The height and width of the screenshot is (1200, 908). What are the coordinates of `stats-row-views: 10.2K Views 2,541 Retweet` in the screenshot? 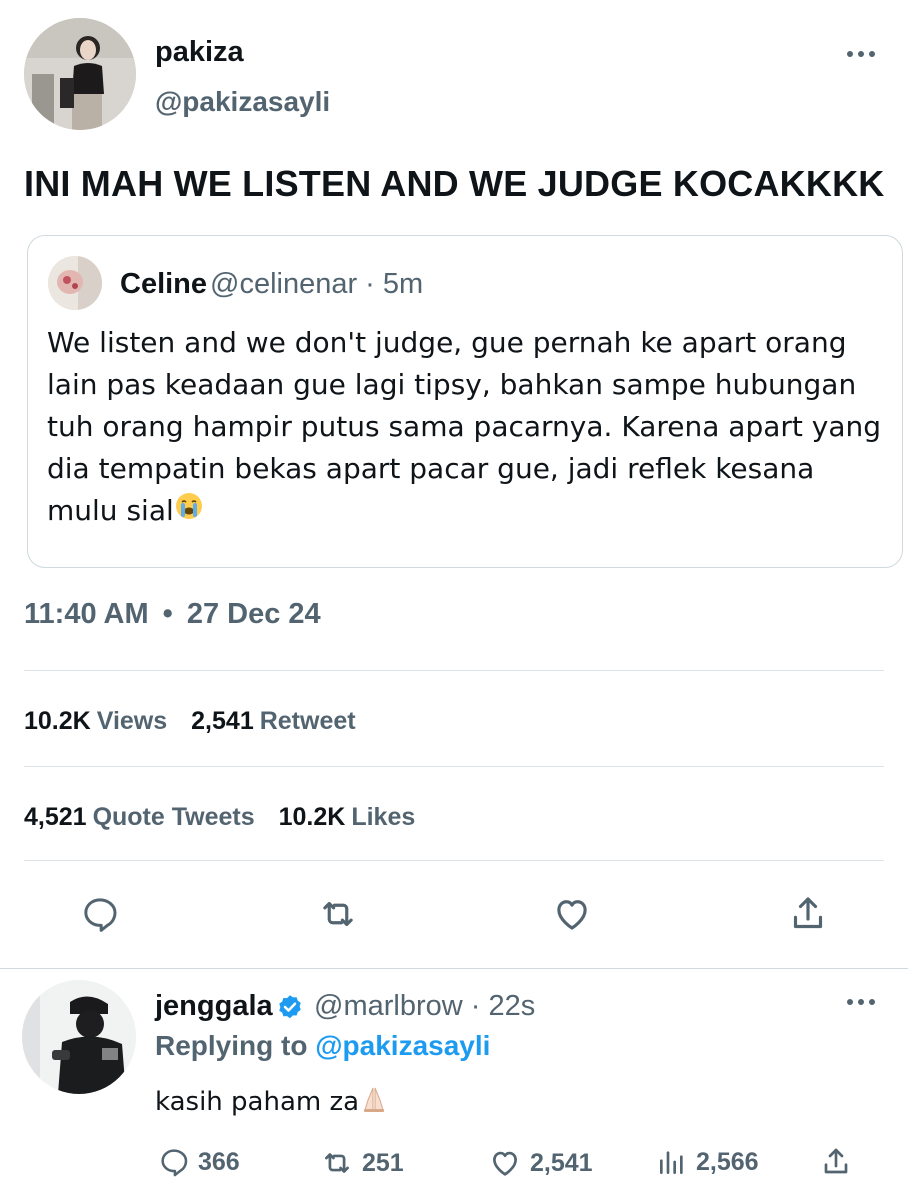 It's located at (202, 721).